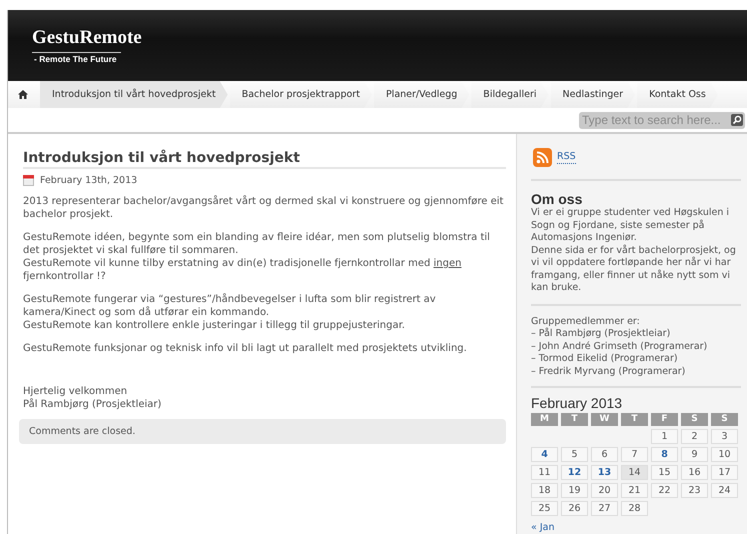  What do you see at coordinates (604, 490) in the screenshot?
I see `calendar-day: 20` at bounding box center [604, 490].